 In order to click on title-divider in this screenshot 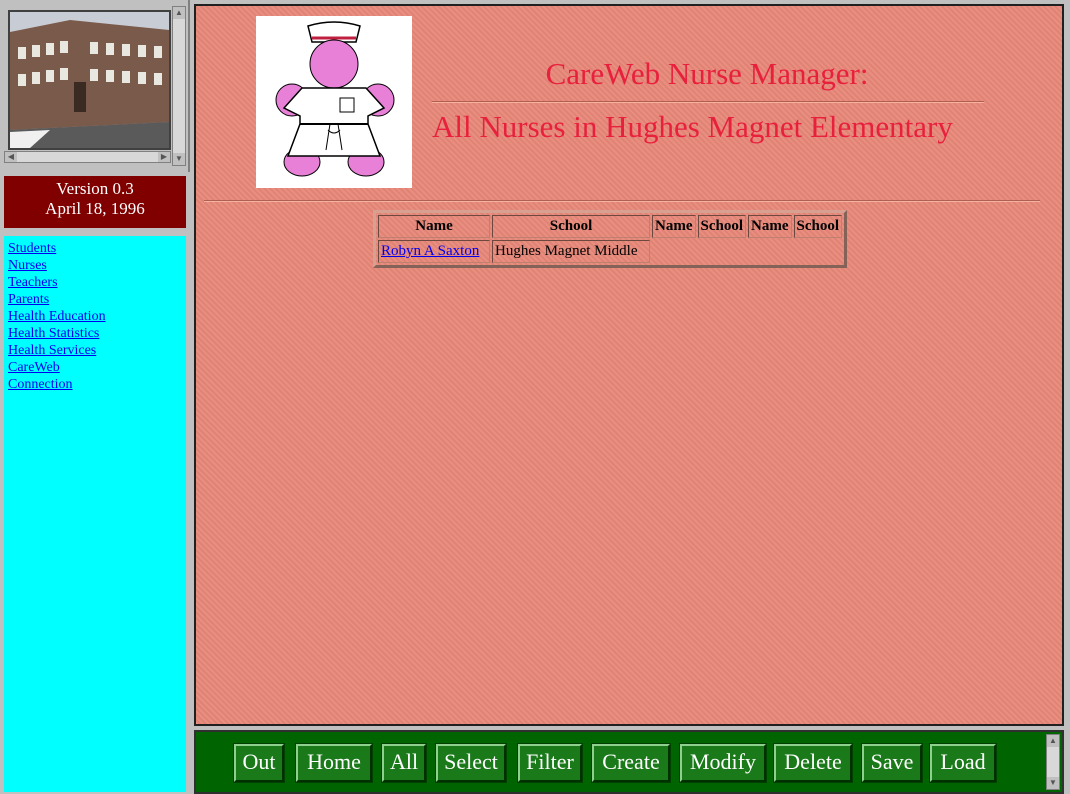, I will do `click(708, 102)`.